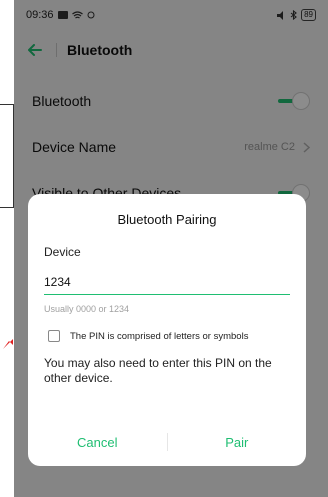  Describe the element at coordinates (87, 309) in the screenshot. I see `pin-hint: Usually 0000 or 1234` at that location.